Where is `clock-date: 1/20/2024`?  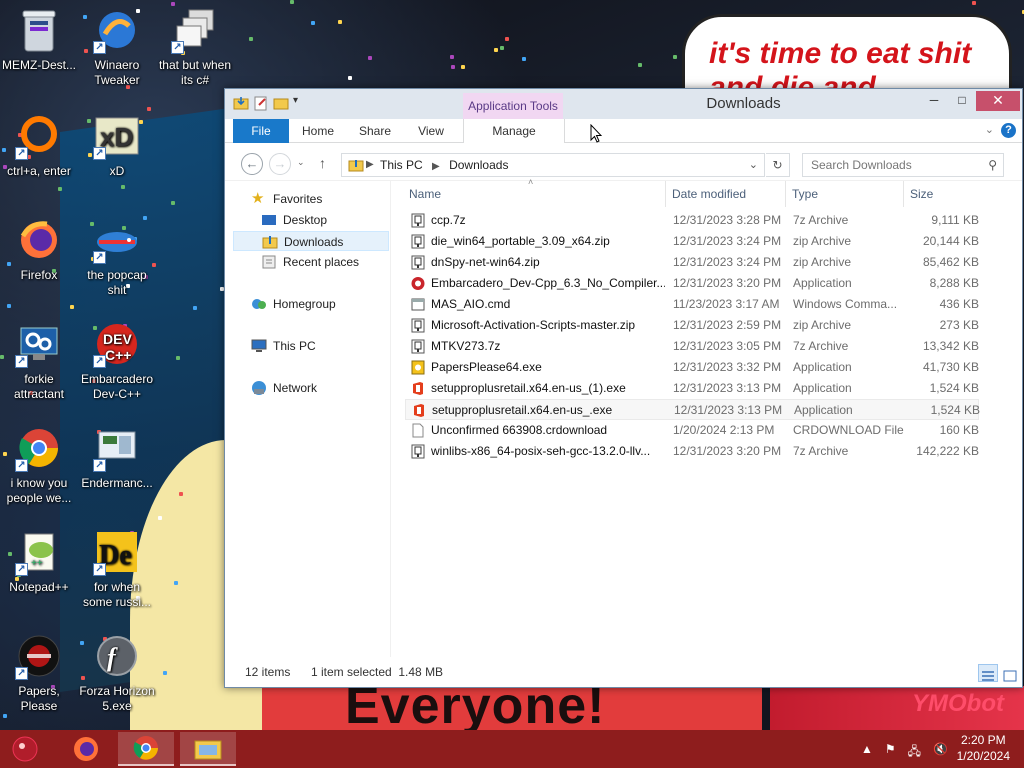
clock-date: 1/20/2024 is located at coordinates (983, 756).